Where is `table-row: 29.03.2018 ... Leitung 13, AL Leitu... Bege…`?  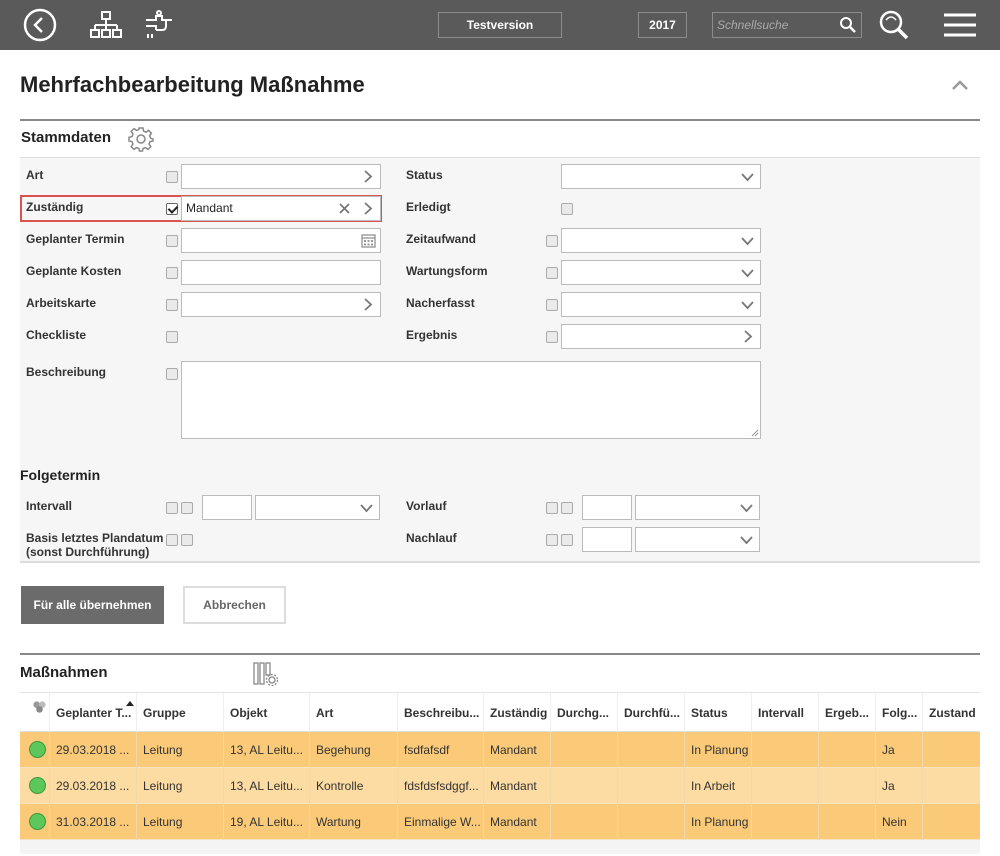
table-row: 29.03.2018 ... Leitung 13, AL Leitu... Bege… is located at coordinates (500, 750).